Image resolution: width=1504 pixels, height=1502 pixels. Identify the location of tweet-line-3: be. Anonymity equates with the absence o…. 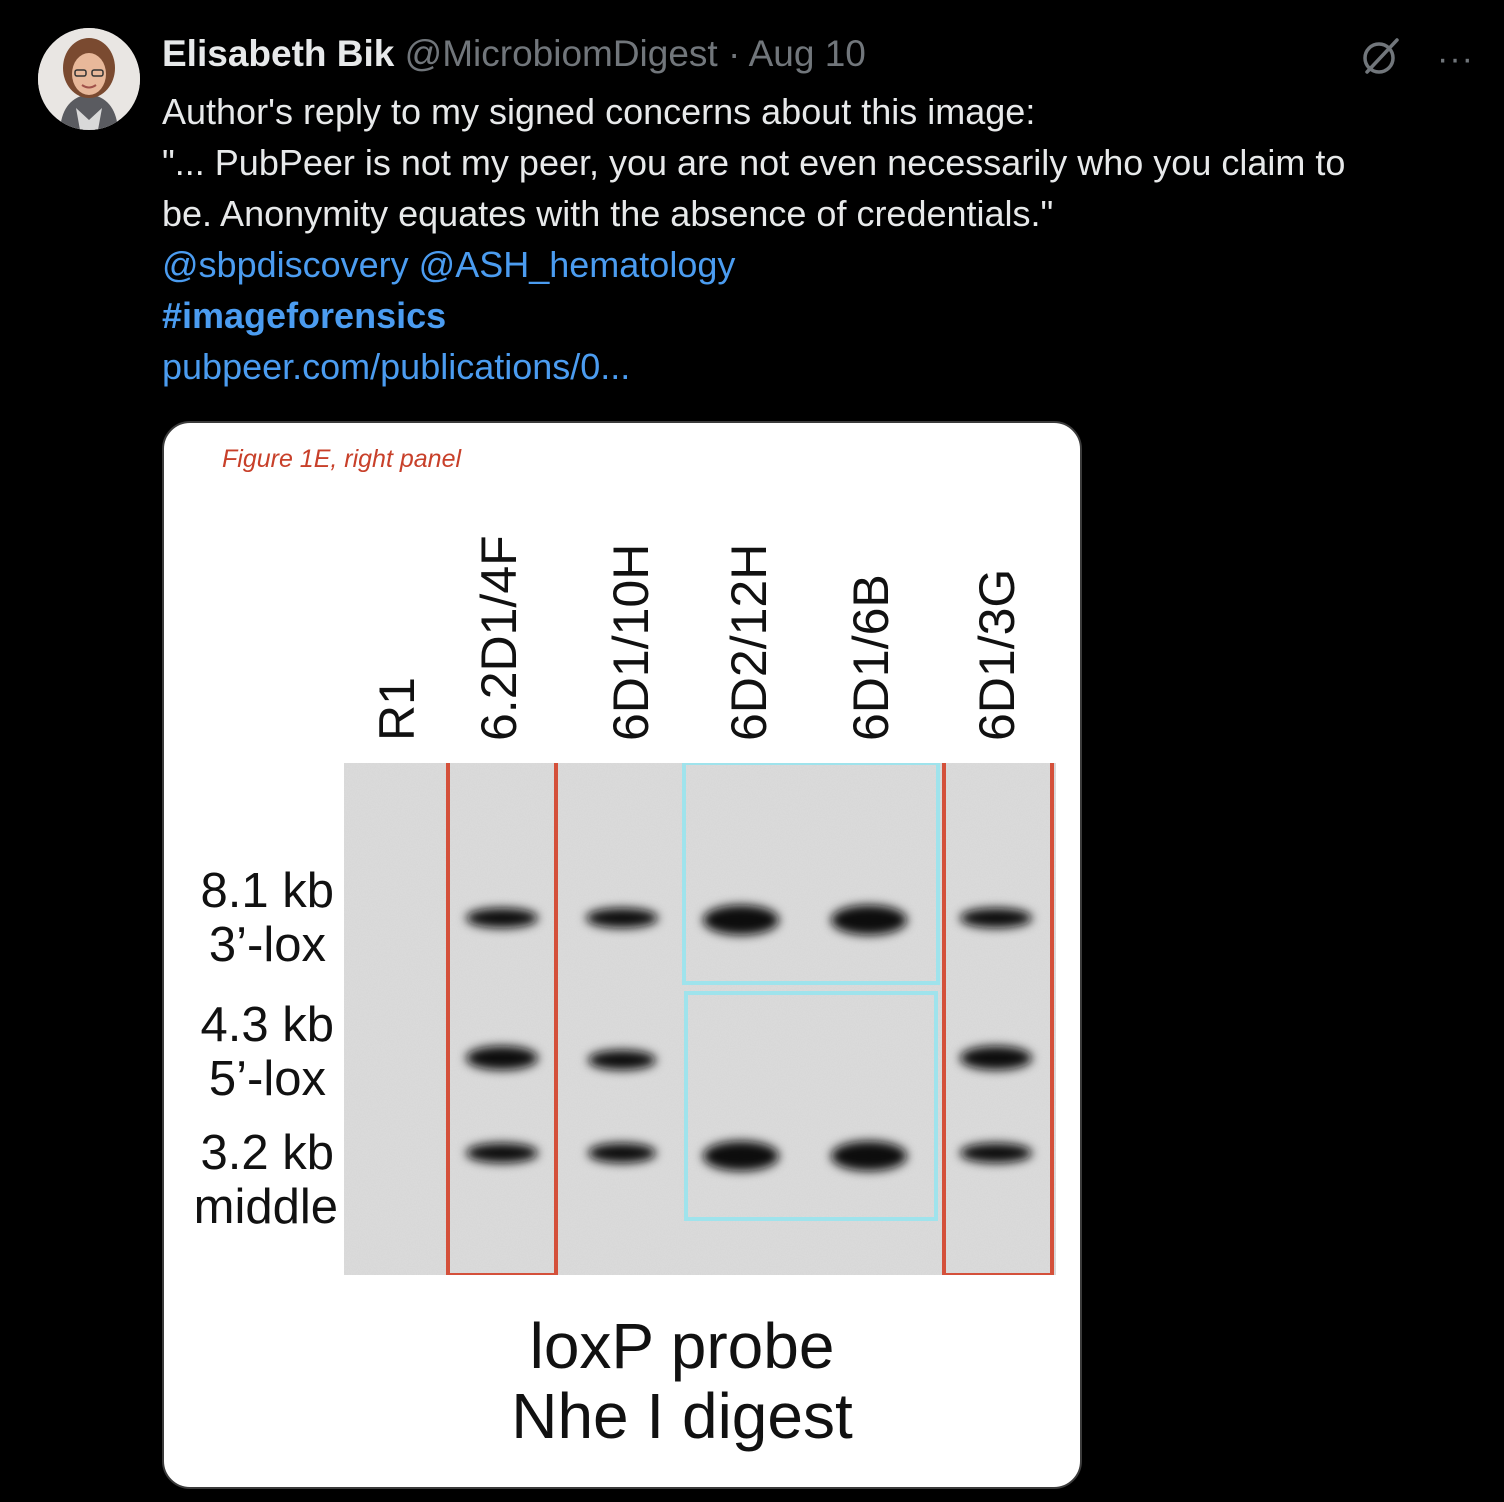
(608, 213).